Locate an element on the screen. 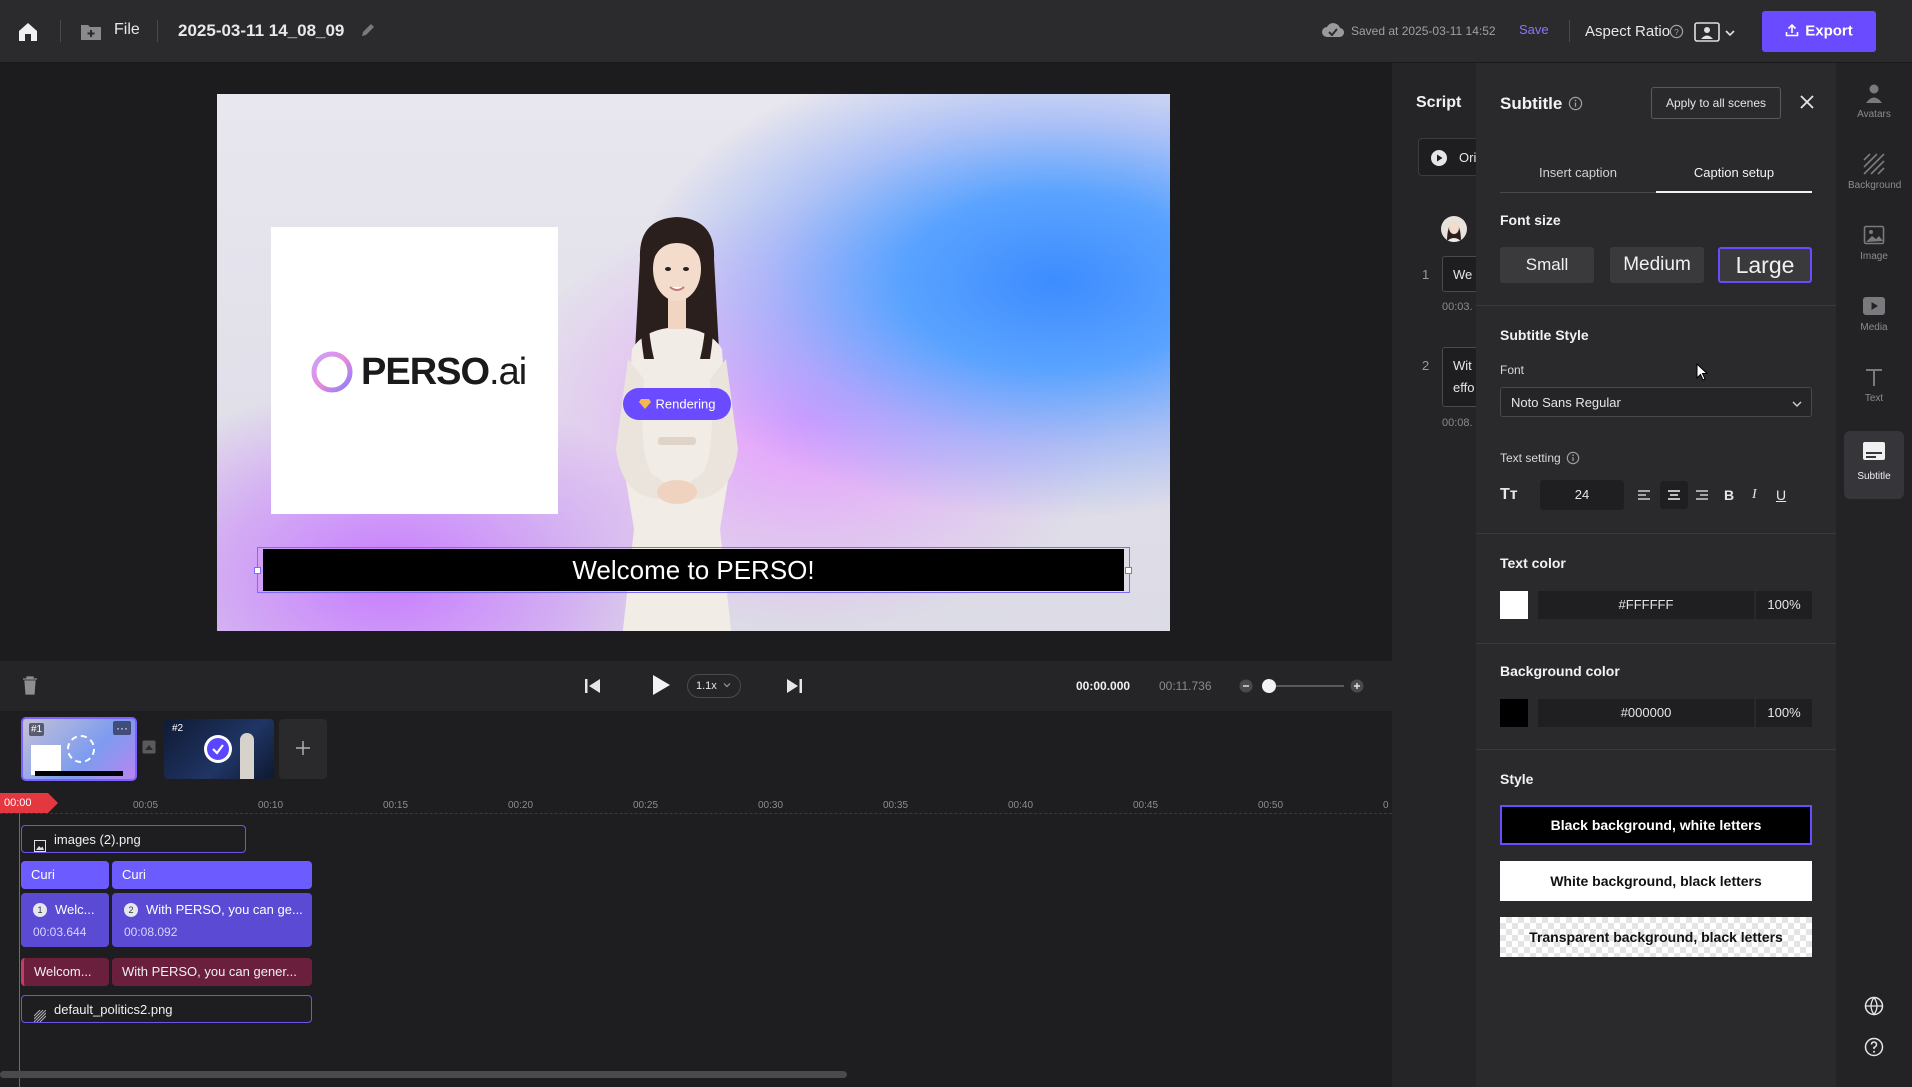 The image size is (1912, 1087). background-track-clip: default_politics2.png is located at coordinates (166, 1009).